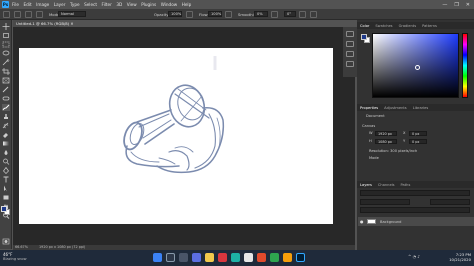  What do you see at coordinates (15, 257) in the screenshot?
I see `weather-widget: 46°F Blazing snow` at bounding box center [15, 257].